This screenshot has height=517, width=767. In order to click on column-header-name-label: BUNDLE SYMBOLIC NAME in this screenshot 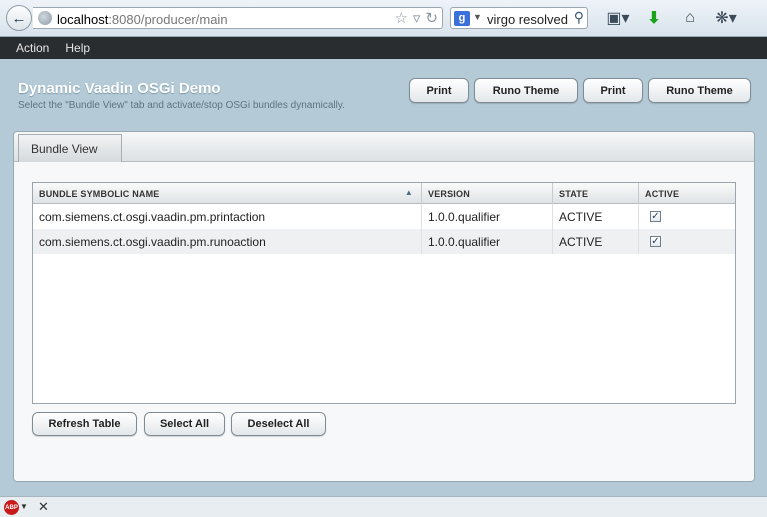, I will do `click(99, 194)`.